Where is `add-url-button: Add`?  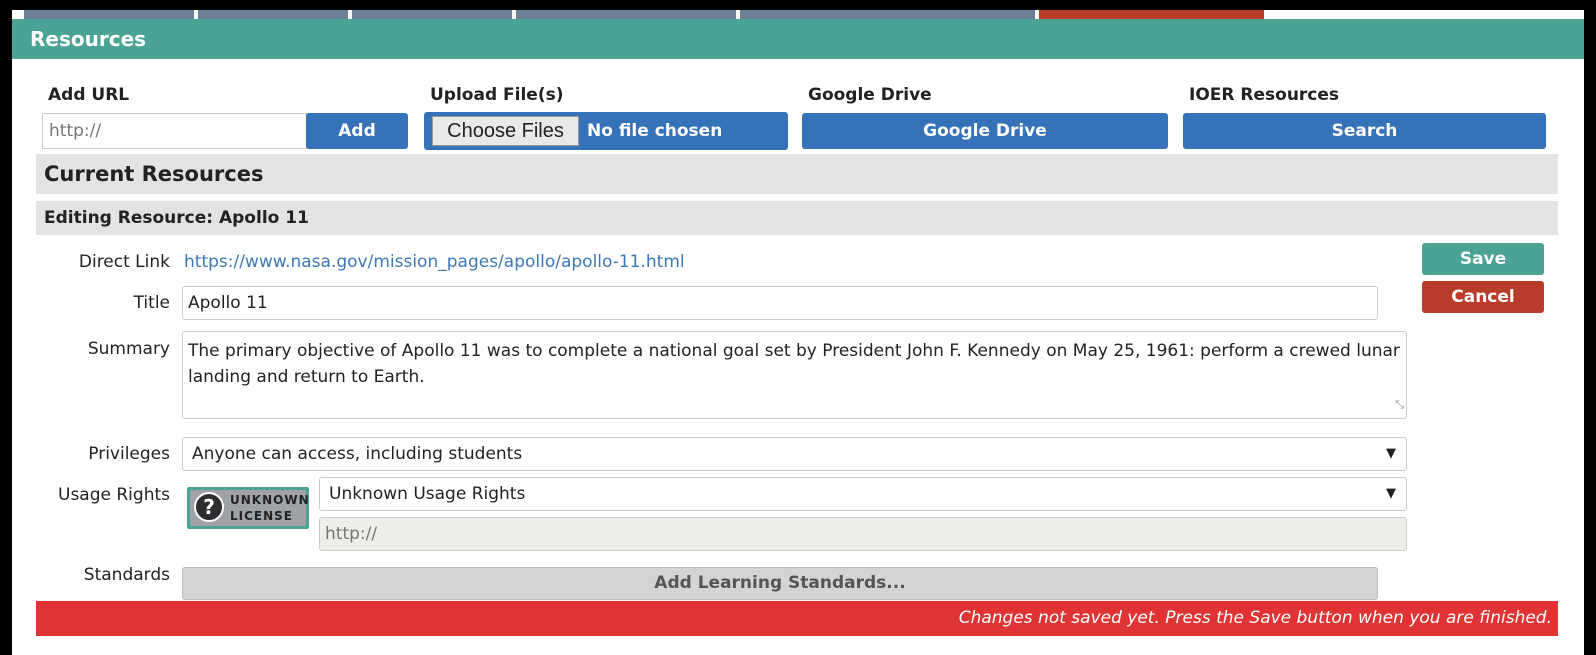
add-url-button: Add is located at coordinates (357, 131).